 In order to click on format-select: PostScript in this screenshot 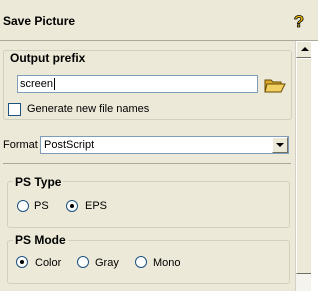, I will do `click(164, 145)`.